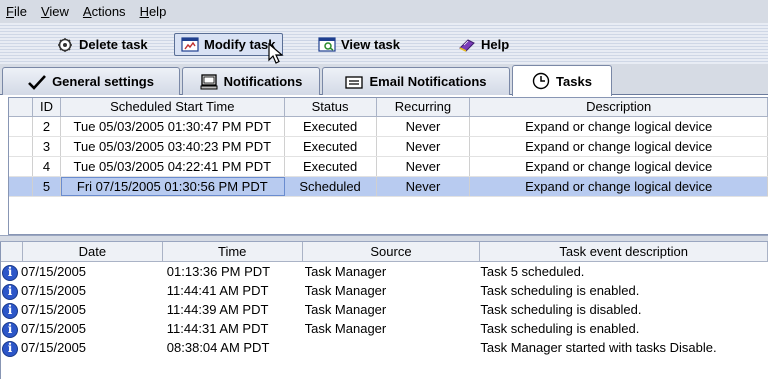 Image resolution: width=768 pixels, height=379 pixels. I want to click on tab-notifications-label: Notifications, so click(263, 81).